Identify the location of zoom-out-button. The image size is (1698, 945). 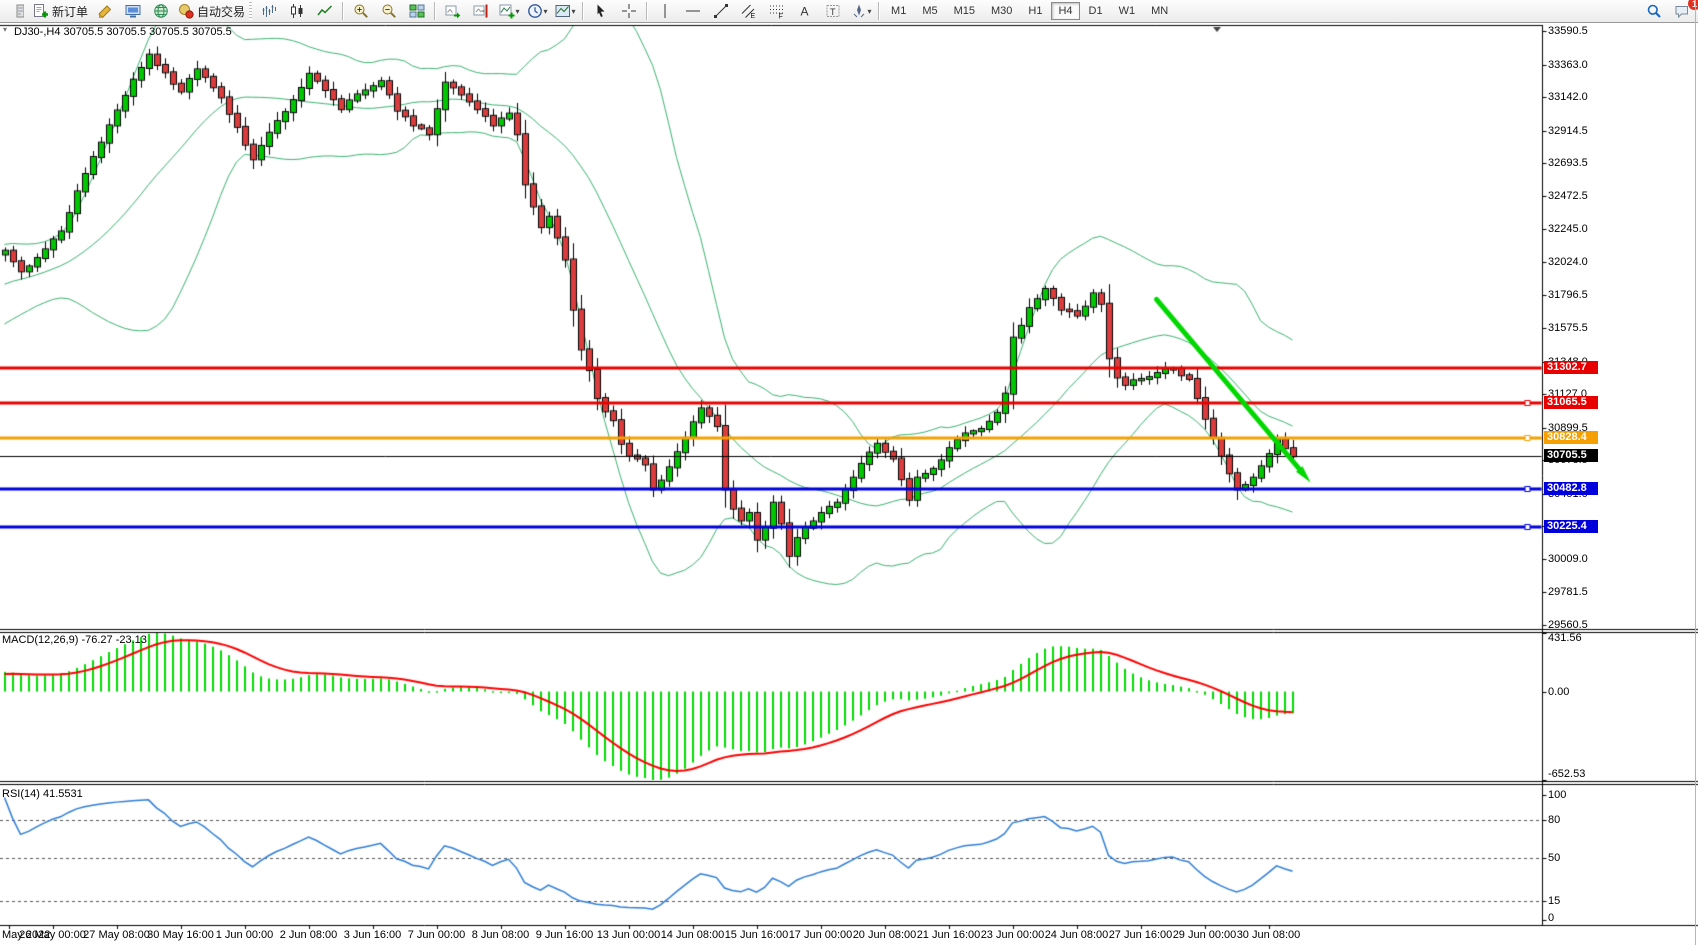
(389, 11).